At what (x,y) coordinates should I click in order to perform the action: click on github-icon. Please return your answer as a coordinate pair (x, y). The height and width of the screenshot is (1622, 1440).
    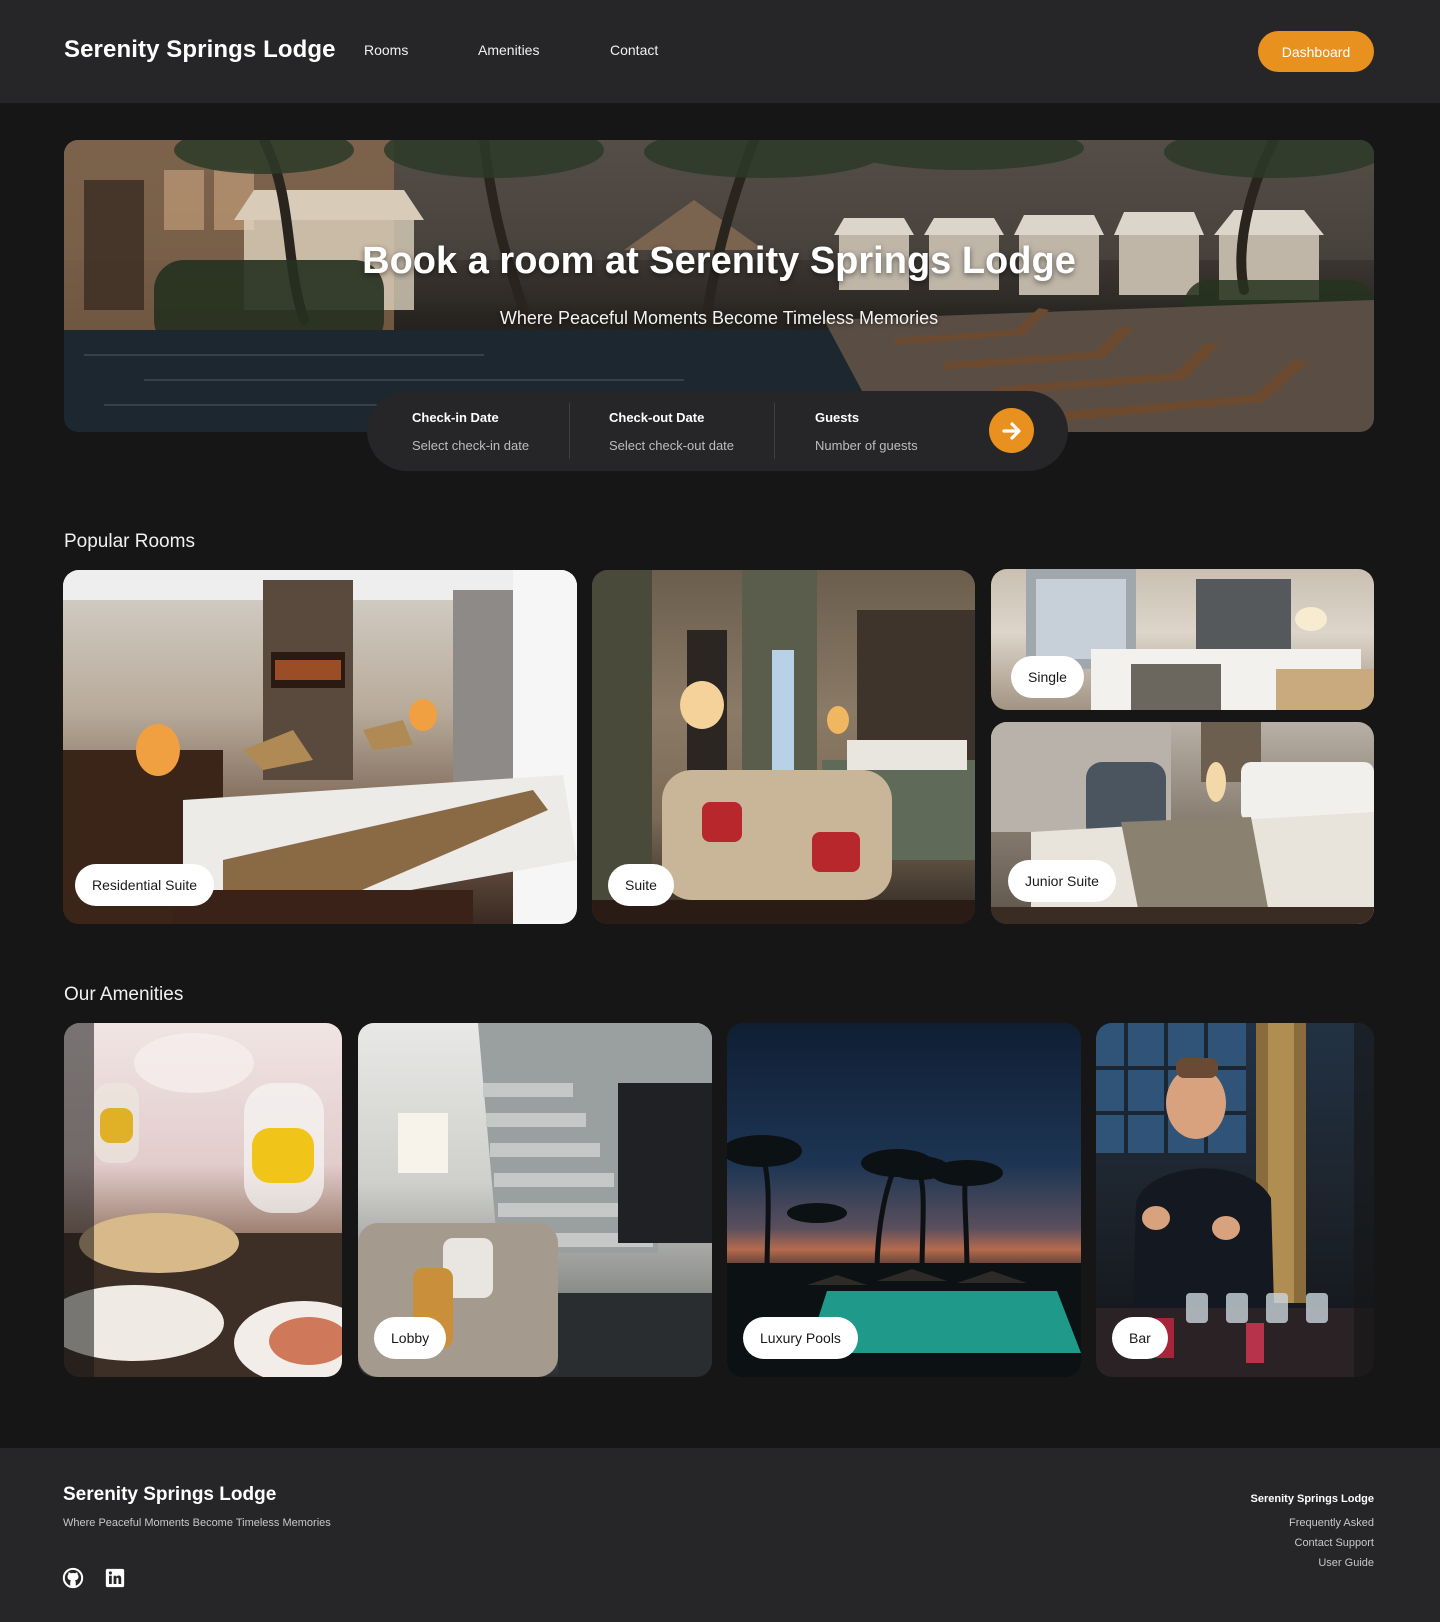
    Looking at the image, I should click on (73, 1578).